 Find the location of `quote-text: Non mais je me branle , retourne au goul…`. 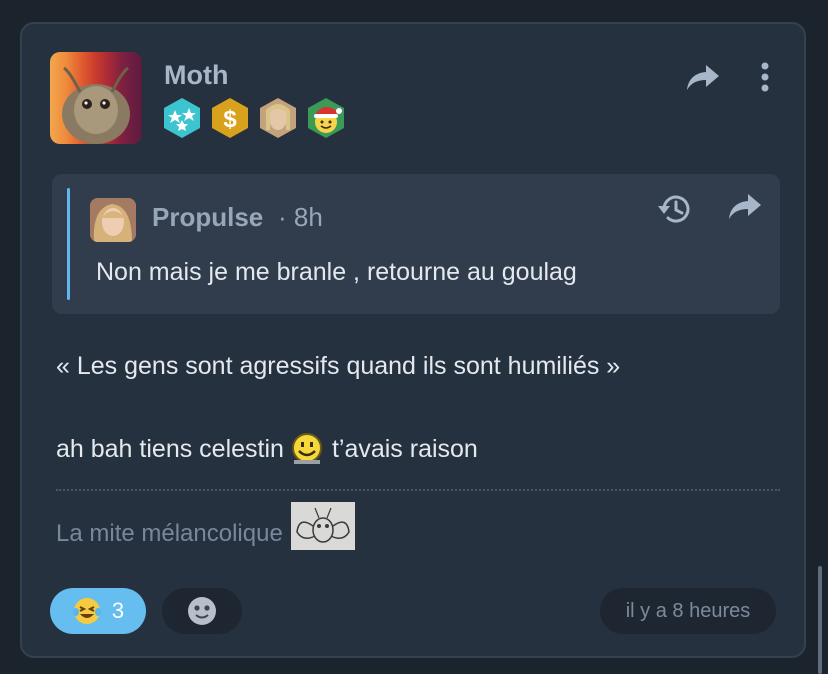

quote-text: Non mais je me branle , retourne au goul… is located at coordinates (336, 272).